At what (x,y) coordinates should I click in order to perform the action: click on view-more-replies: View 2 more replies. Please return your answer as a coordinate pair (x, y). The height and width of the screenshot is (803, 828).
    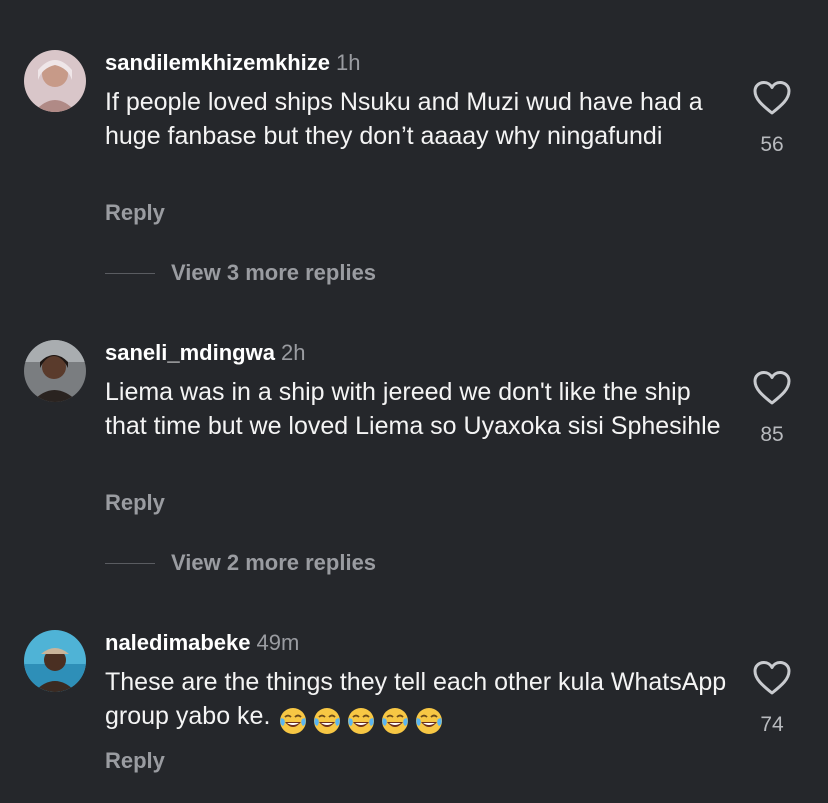
    Looking at the image, I should click on (240, 563).